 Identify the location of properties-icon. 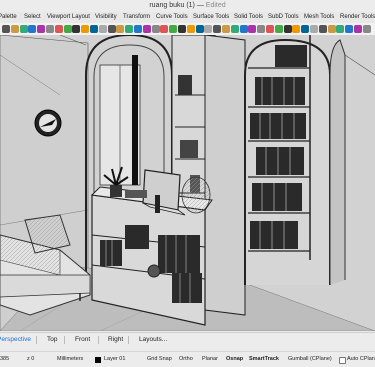
(182, 29).